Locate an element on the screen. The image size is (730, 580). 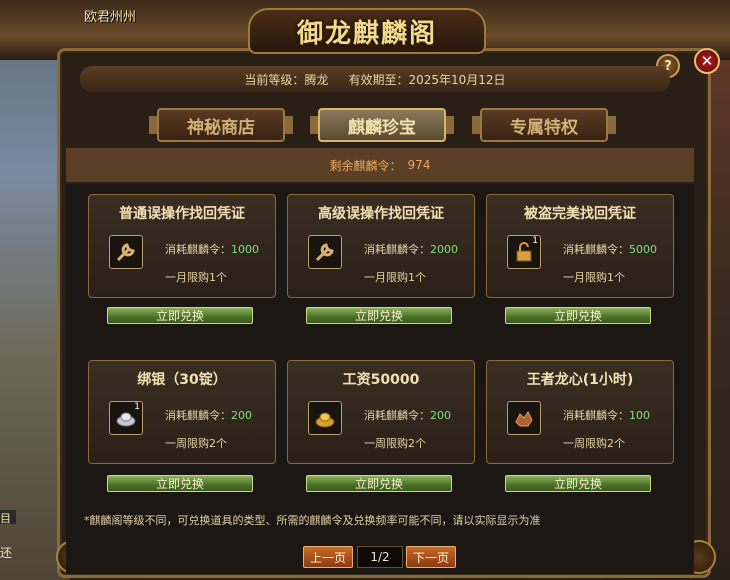
item-card: 被盗完美找回凭证 1 消耗麒麟令：5000 一月限购1个 is located at coordinates (580, 246).